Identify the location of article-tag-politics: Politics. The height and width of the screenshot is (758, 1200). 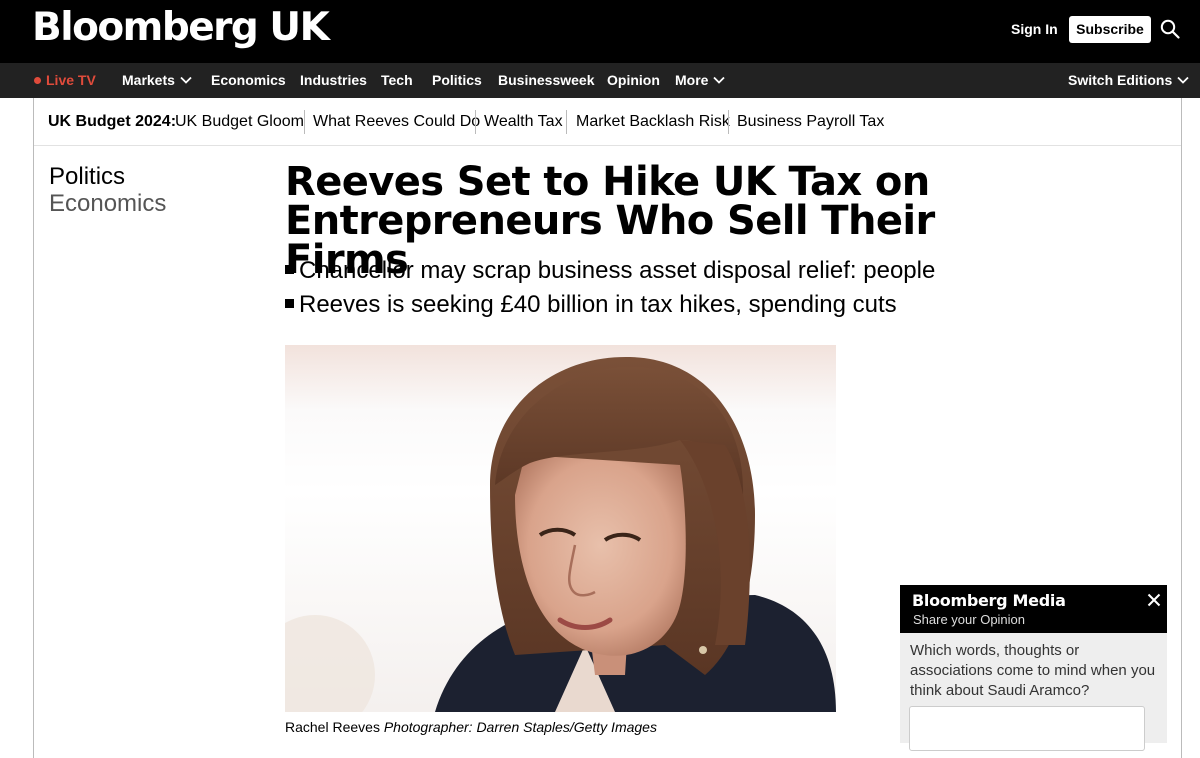
(87, 177).